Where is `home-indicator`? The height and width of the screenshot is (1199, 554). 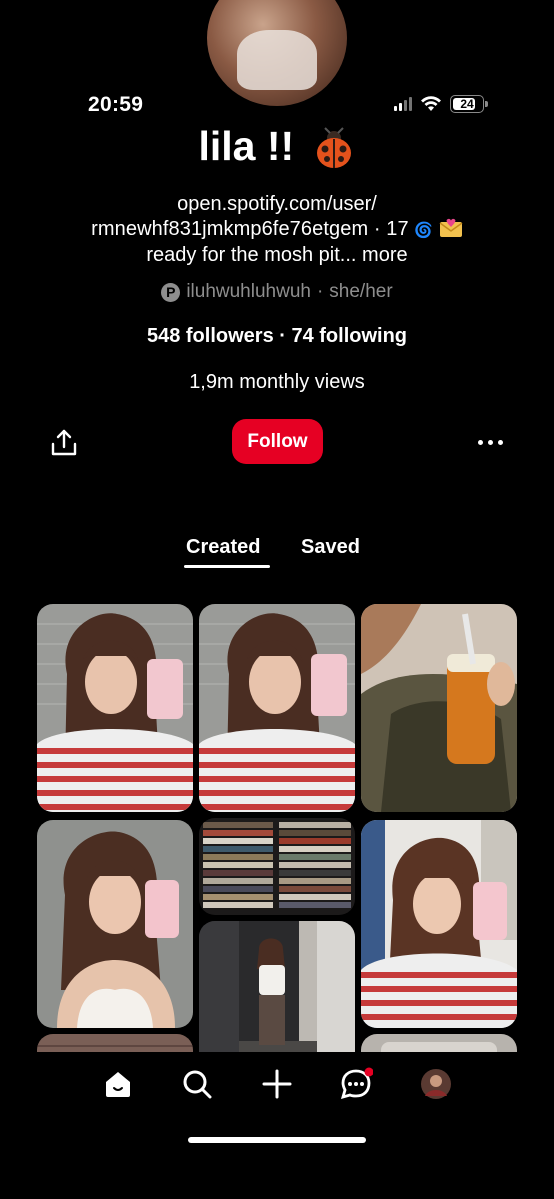
home-indicator is located at coordinates (277, 1140).